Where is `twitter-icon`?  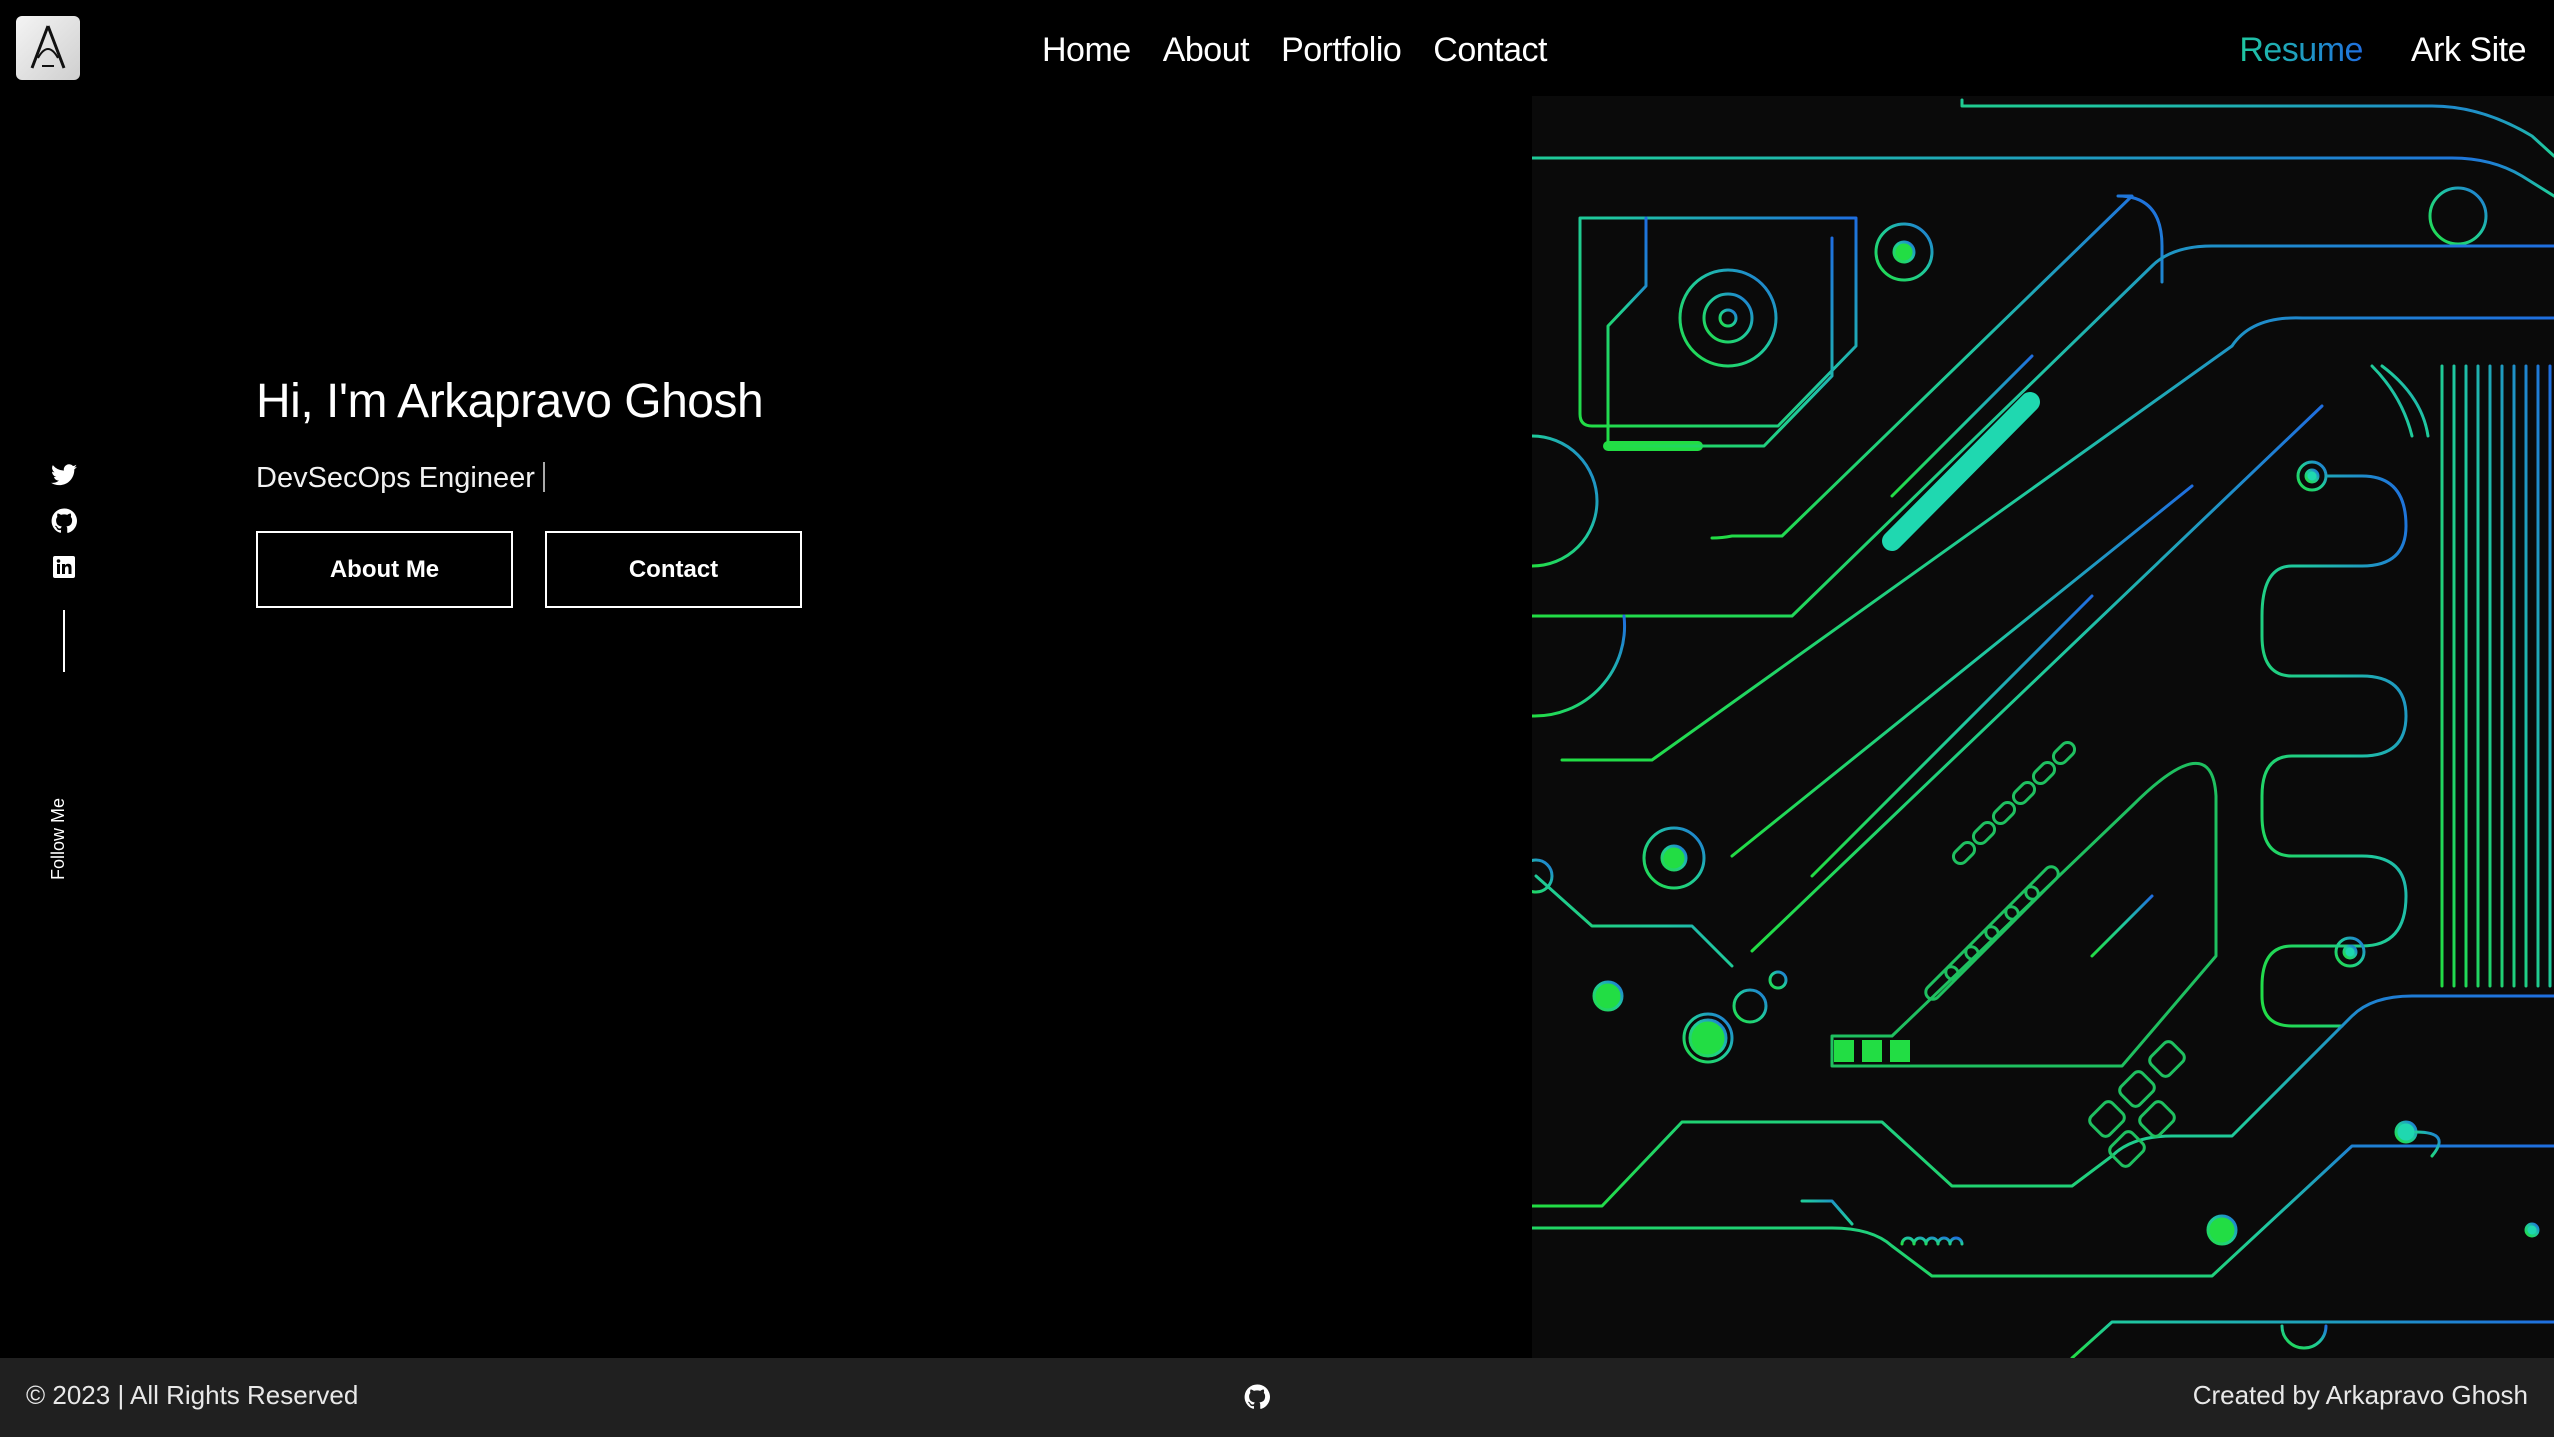
twitter-icon is located at coordinates (64, 475).